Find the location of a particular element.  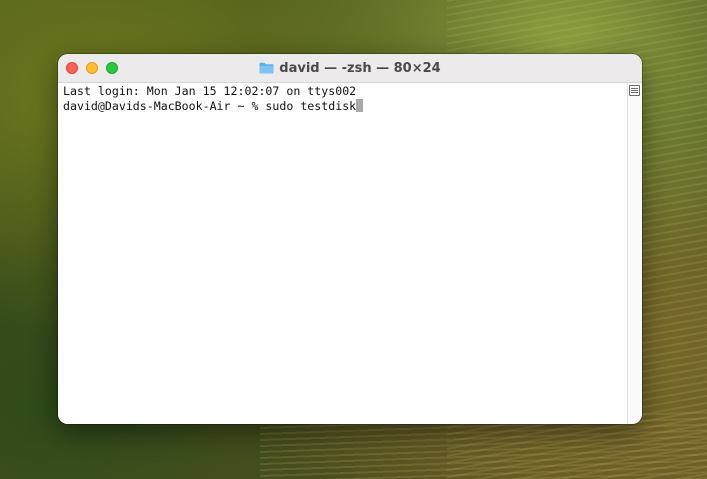

window-titlebar: david — -zsh — 80×24 is located at coordinates (350, 68).